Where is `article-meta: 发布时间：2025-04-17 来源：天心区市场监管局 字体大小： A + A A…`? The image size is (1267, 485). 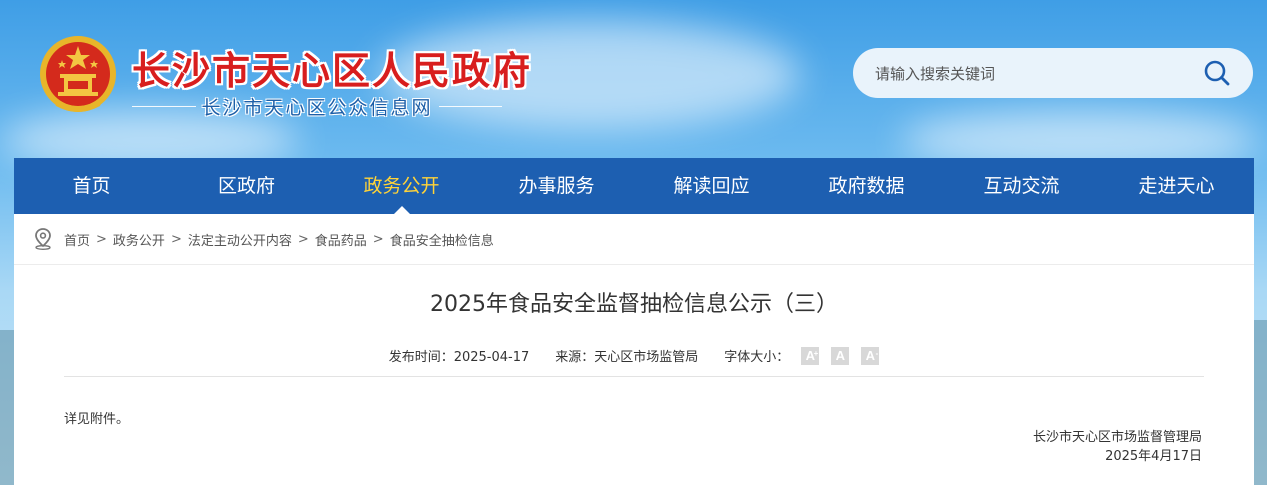
article-meta: 发布时间：2025-04-17 来源：天心区市场监管局 字体大小： A + A A… is located at coordinates (634, 355).